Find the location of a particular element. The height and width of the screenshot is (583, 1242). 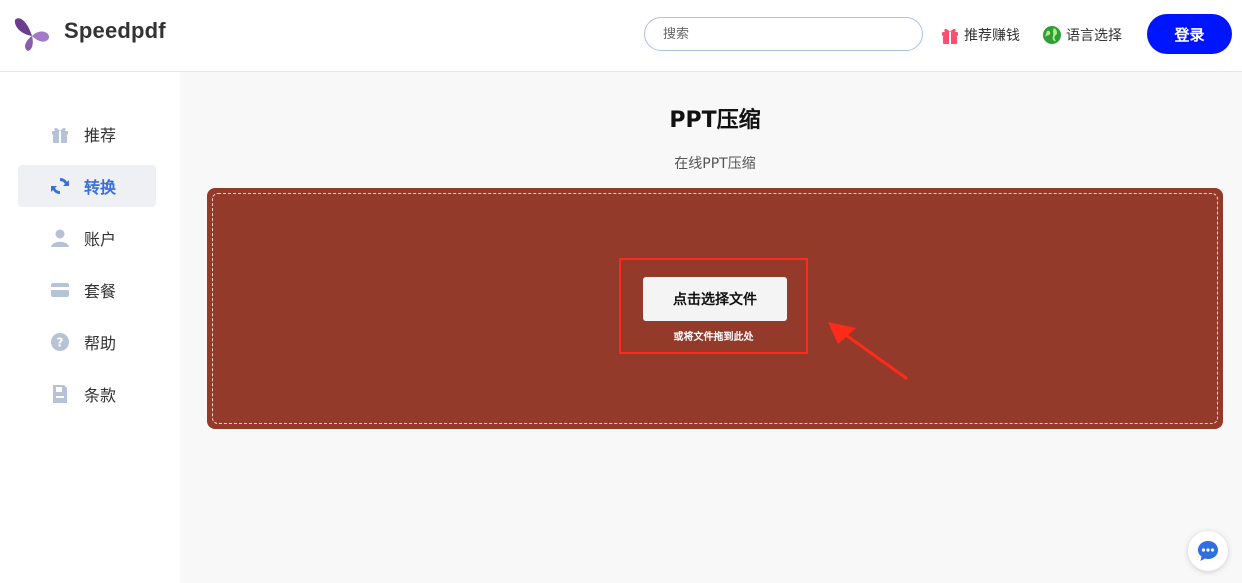

login-button: 登录 is located at coordinates (1189, 34).